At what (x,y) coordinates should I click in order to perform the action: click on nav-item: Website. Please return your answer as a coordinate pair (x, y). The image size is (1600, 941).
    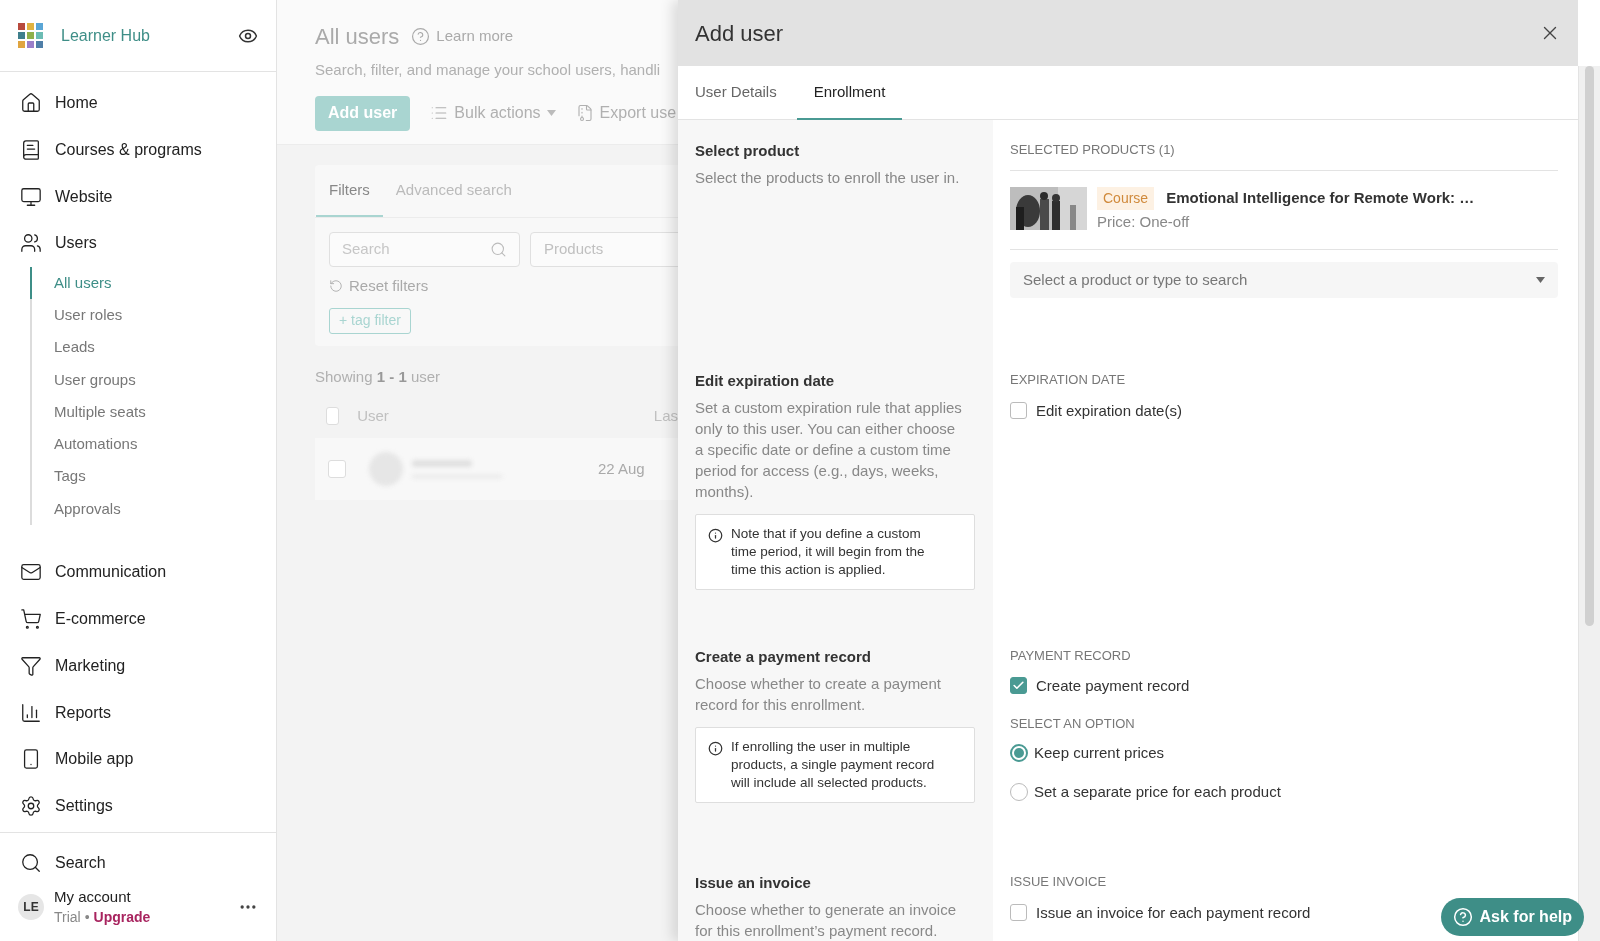
    Looking at the image, I should click on (138, 197).